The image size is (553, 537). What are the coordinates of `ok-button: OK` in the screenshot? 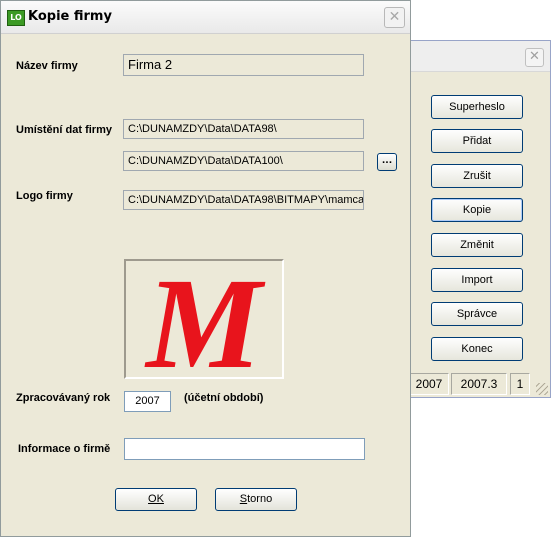 It's located at (156, 499).